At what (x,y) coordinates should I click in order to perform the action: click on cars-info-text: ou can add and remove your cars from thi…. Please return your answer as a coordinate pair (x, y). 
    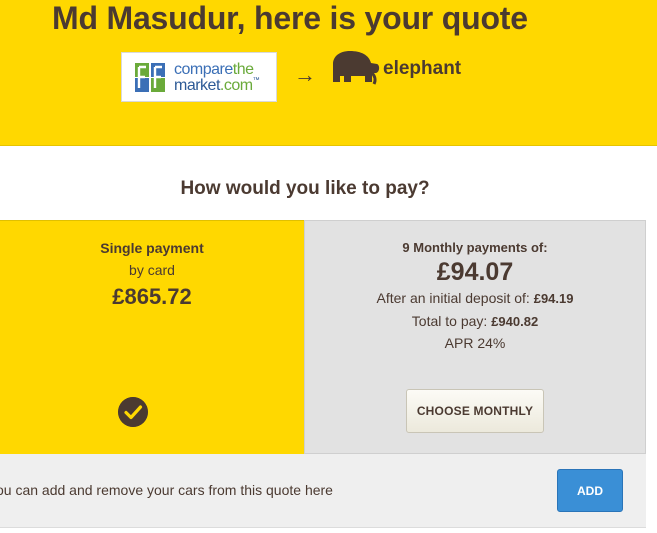
    Looking at the image, I should click on (166, 490).